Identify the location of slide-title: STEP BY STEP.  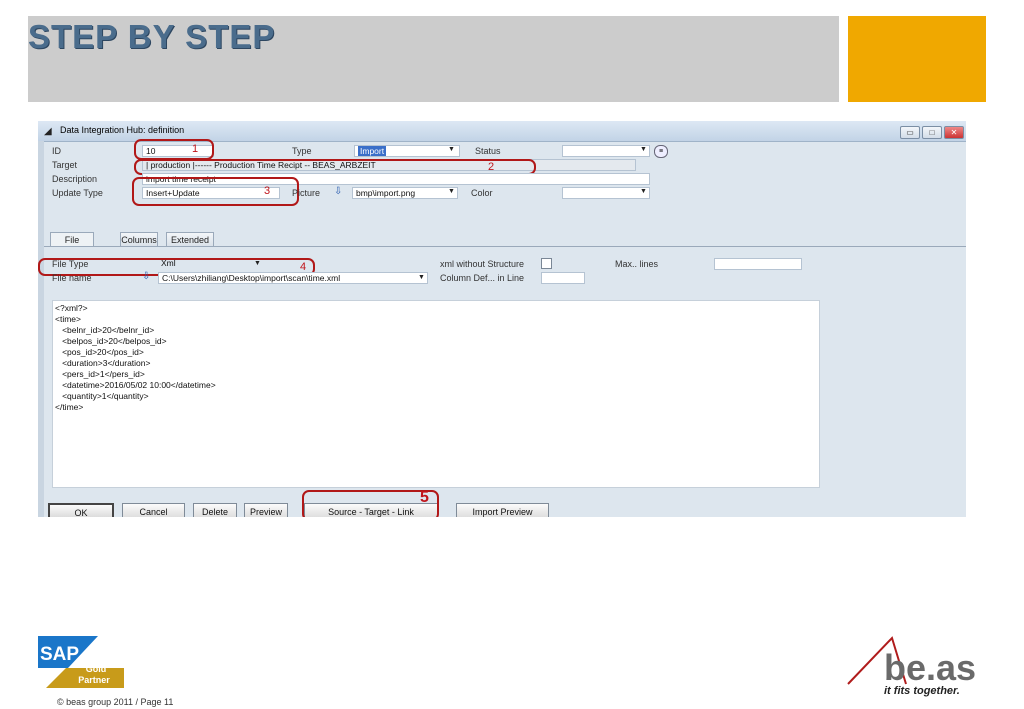
(152, 36).